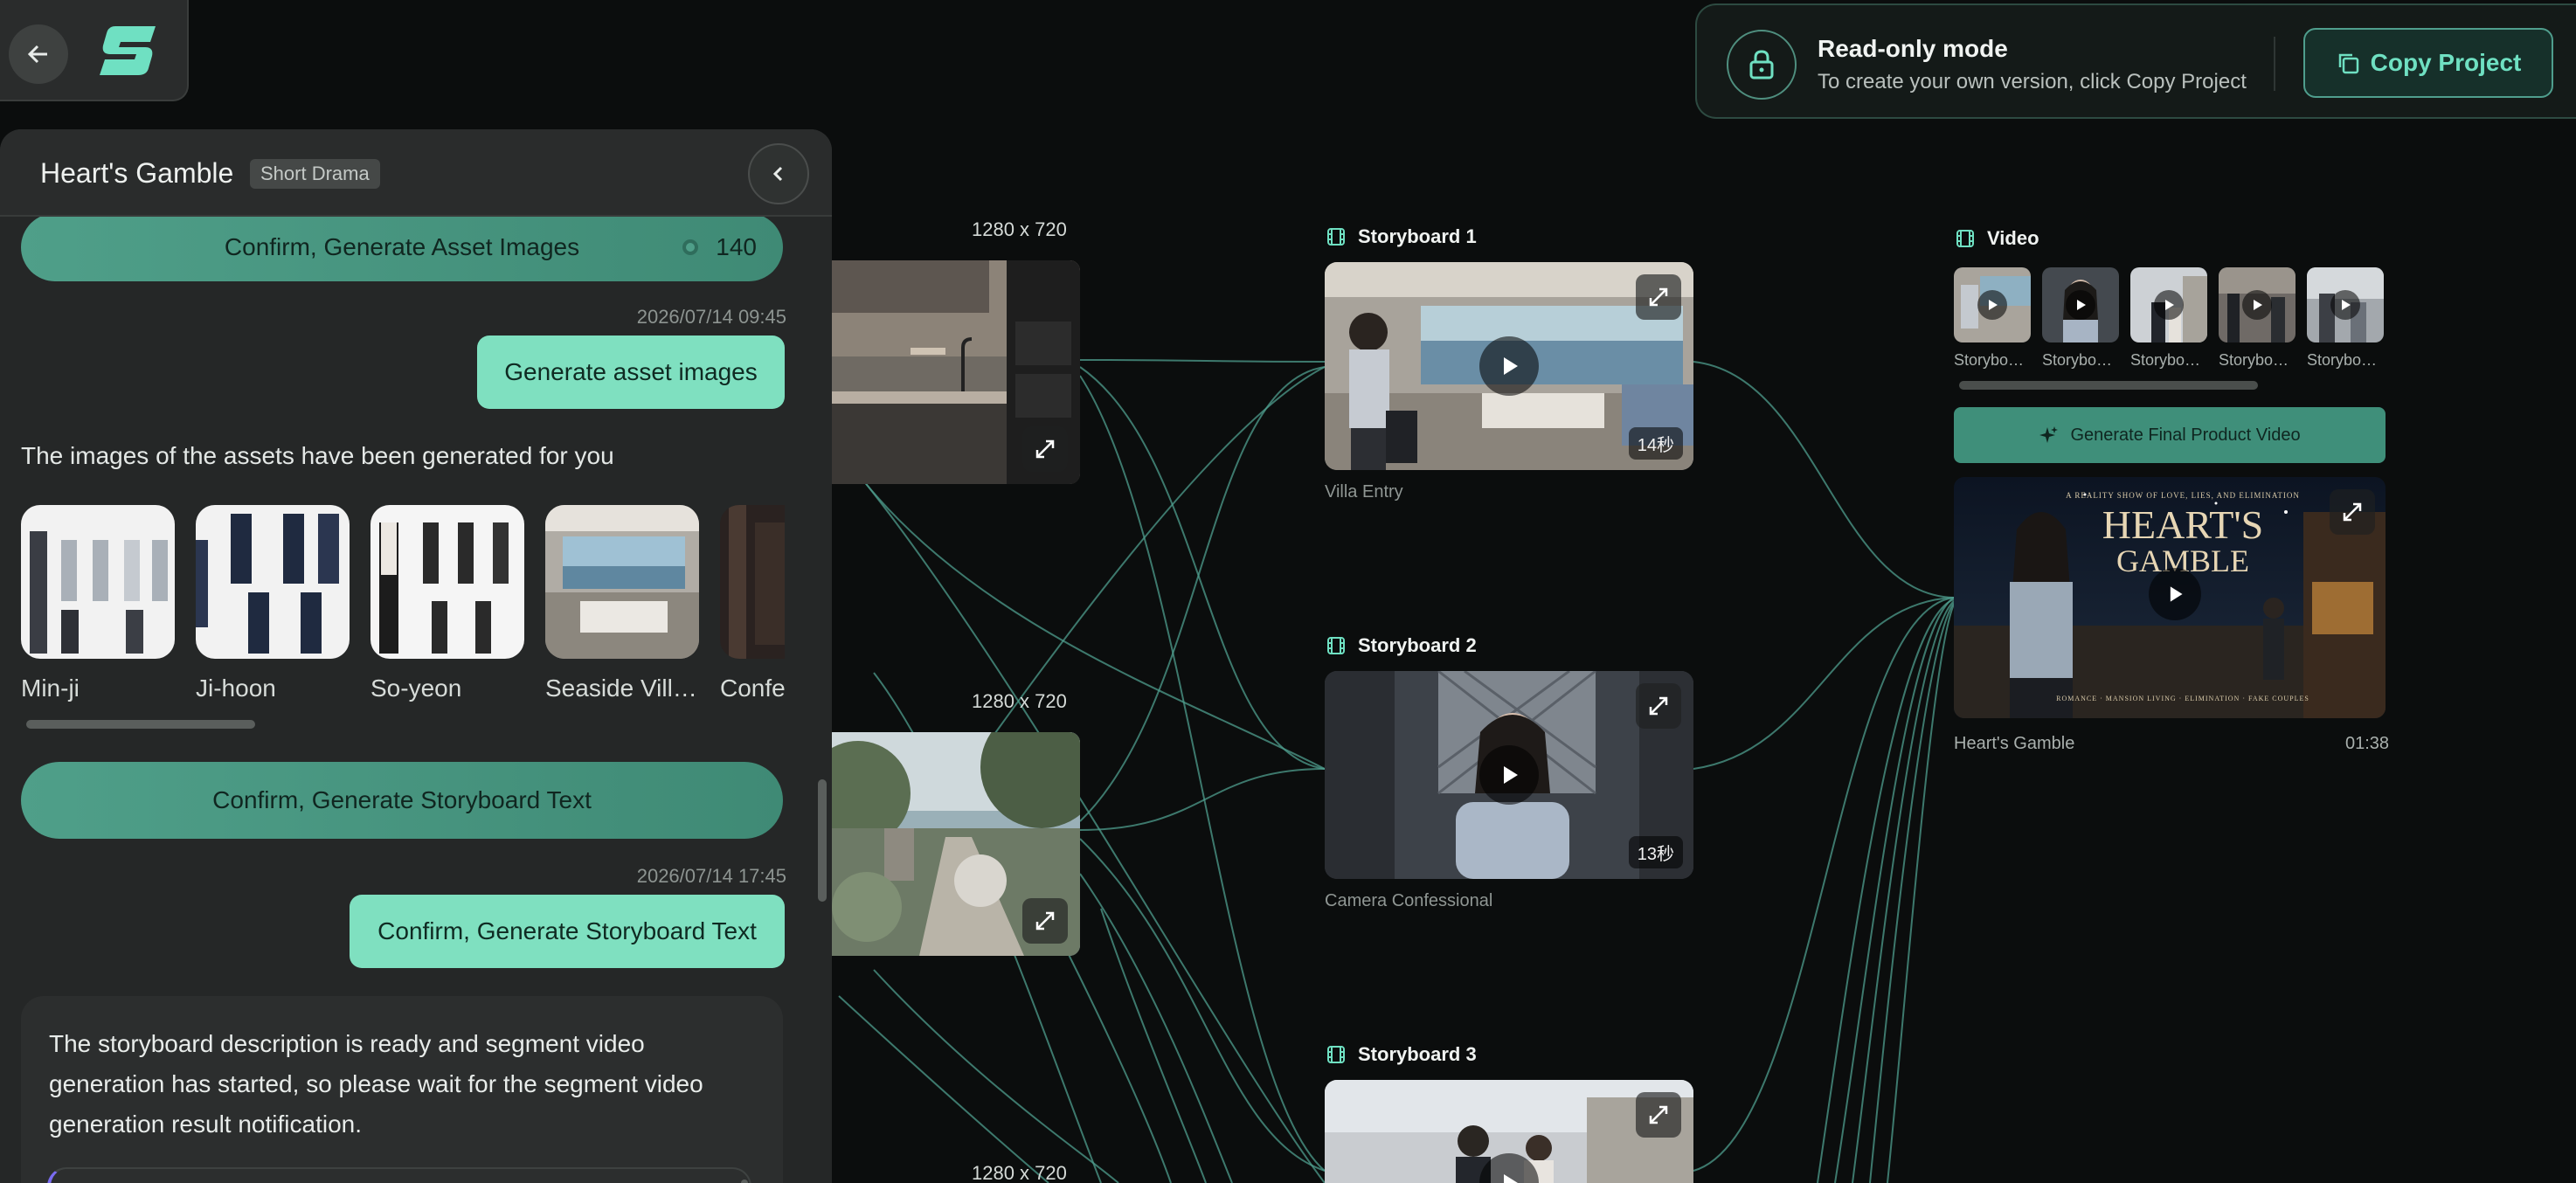 The image size is (2576, 1183). Describe the element at coordinates (1364, 492) in the screenshot. I see `storyboard-1-caption: Villa Entry` at that location.